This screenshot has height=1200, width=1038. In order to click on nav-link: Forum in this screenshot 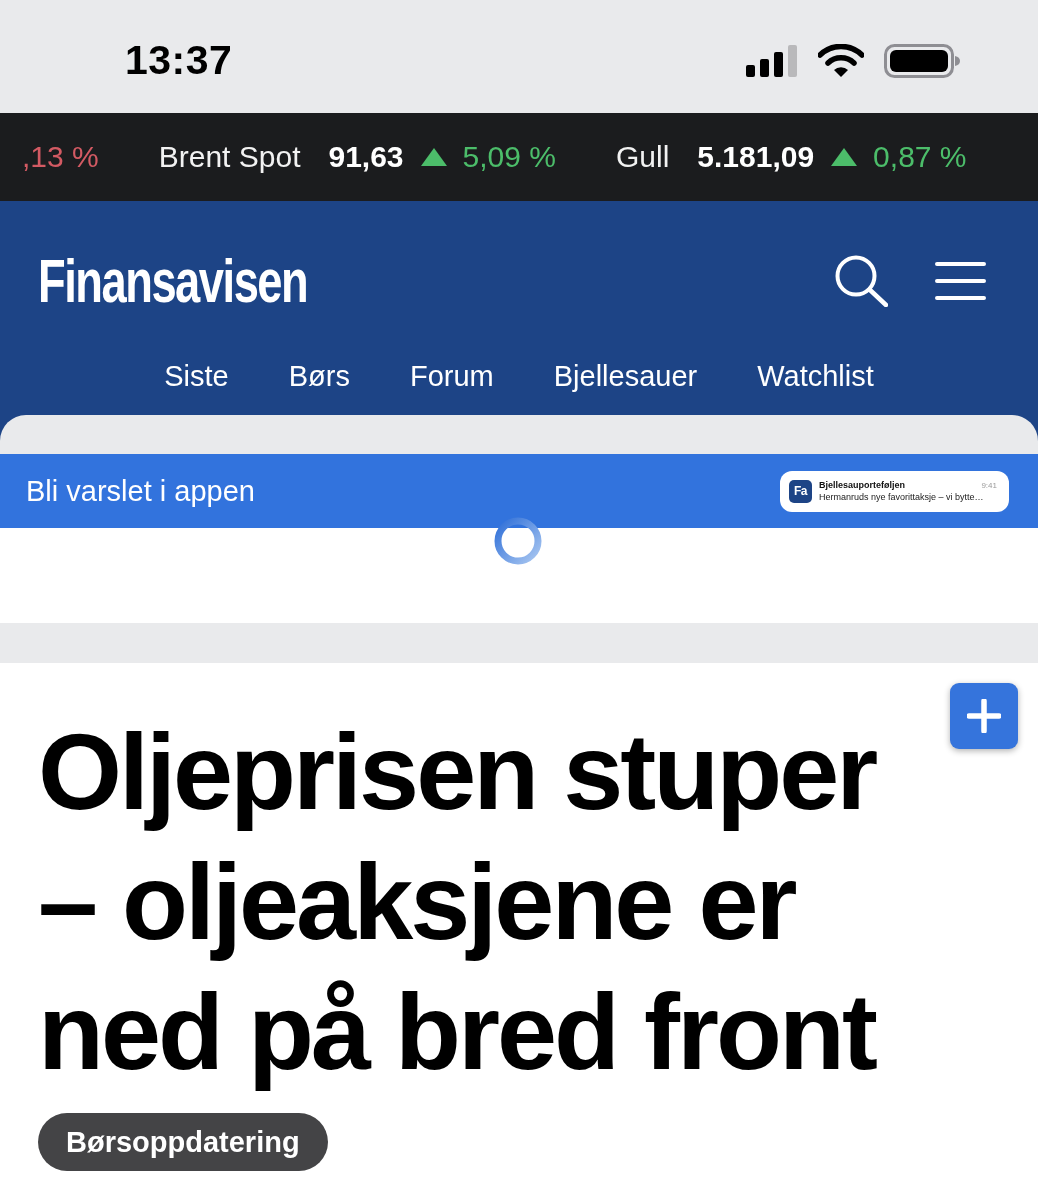, I will do `click(451, 376)`.